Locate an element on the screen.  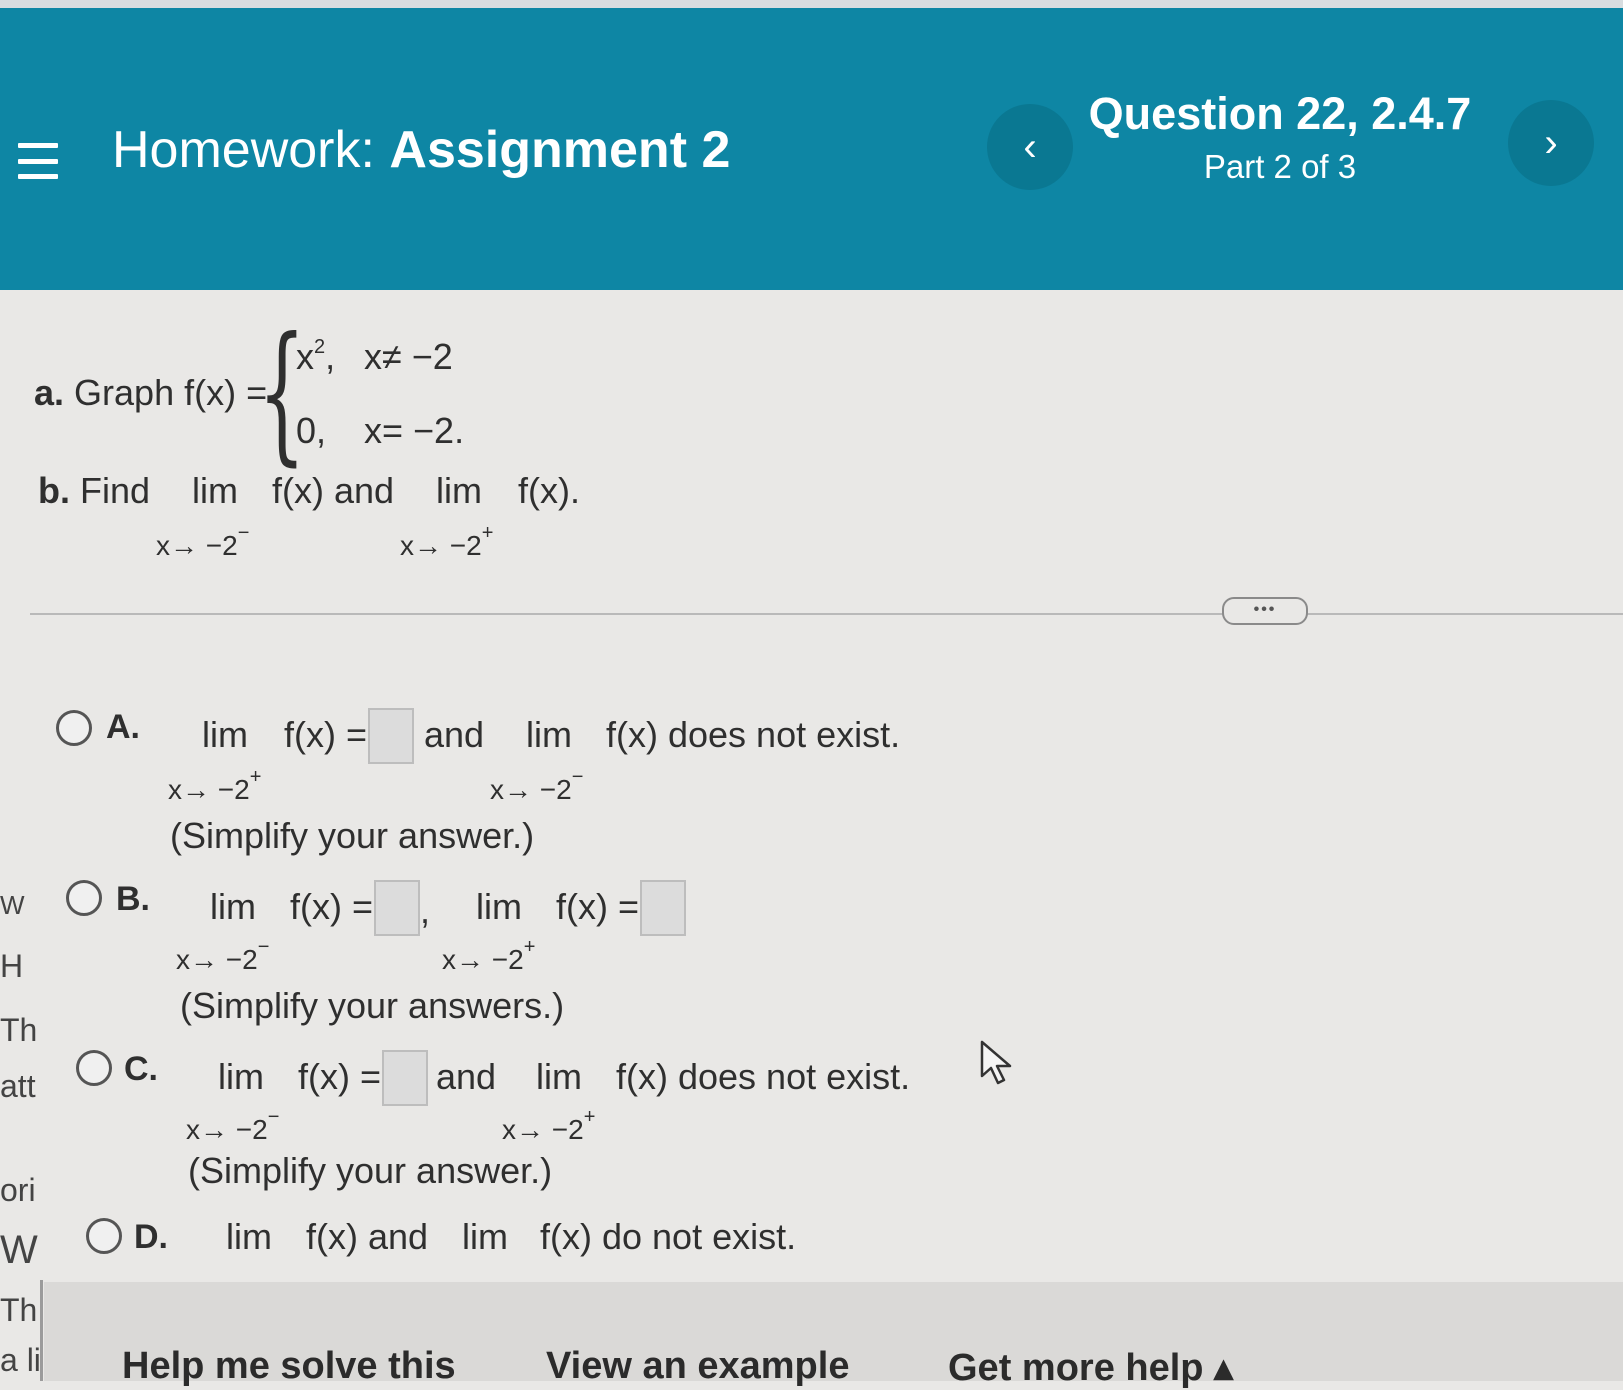
chevron-left-icon: ‹ is located at coordinates (1030, 146).